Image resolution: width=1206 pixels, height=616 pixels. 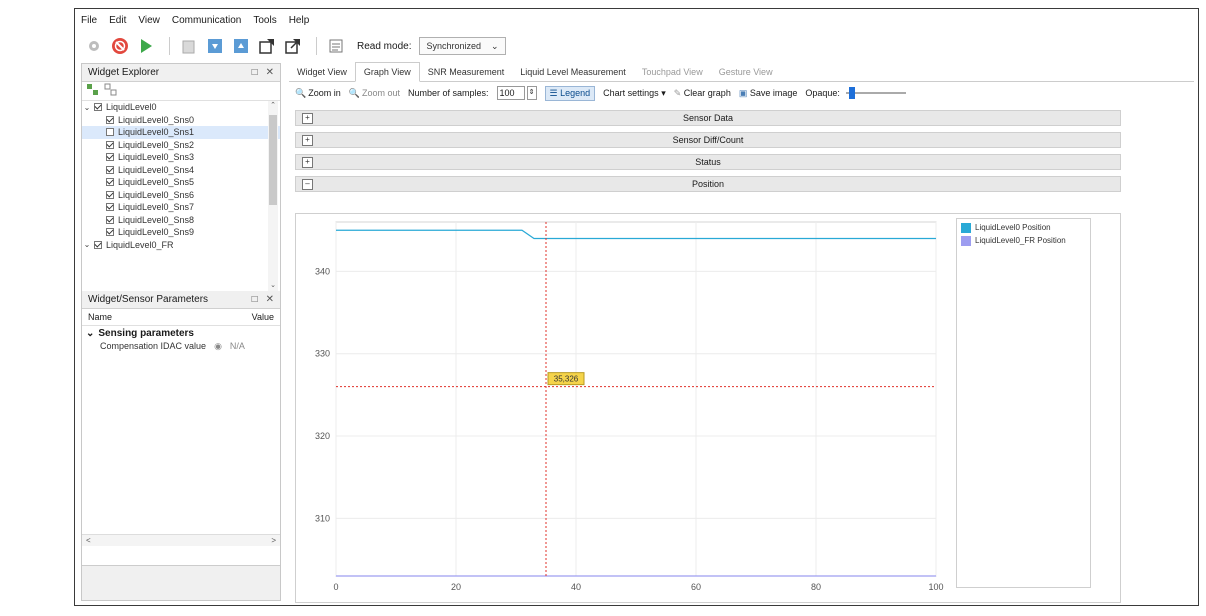 I want to click on tree-item-sns1: LiquidLevel0_Sns1, so click(x=181, y=132).